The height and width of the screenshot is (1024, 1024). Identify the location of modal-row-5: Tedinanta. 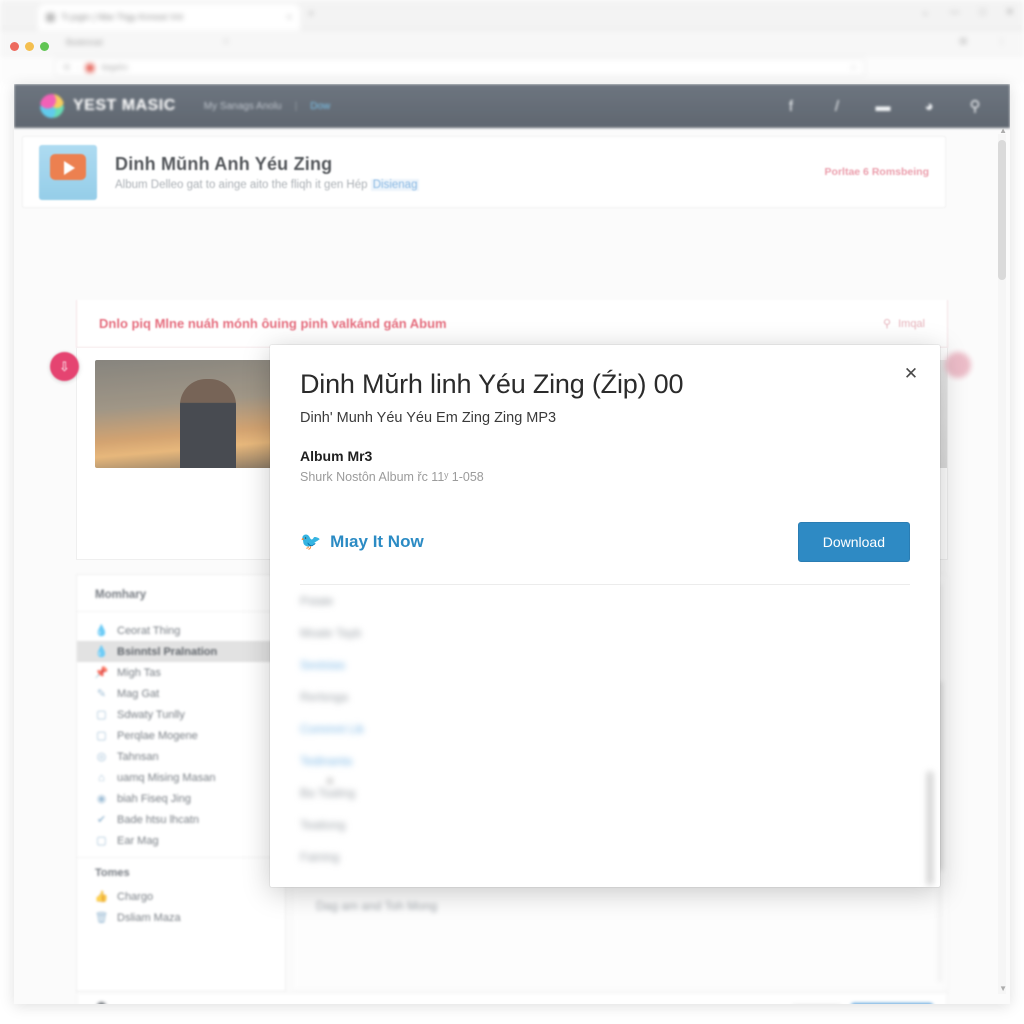
(605, 761).